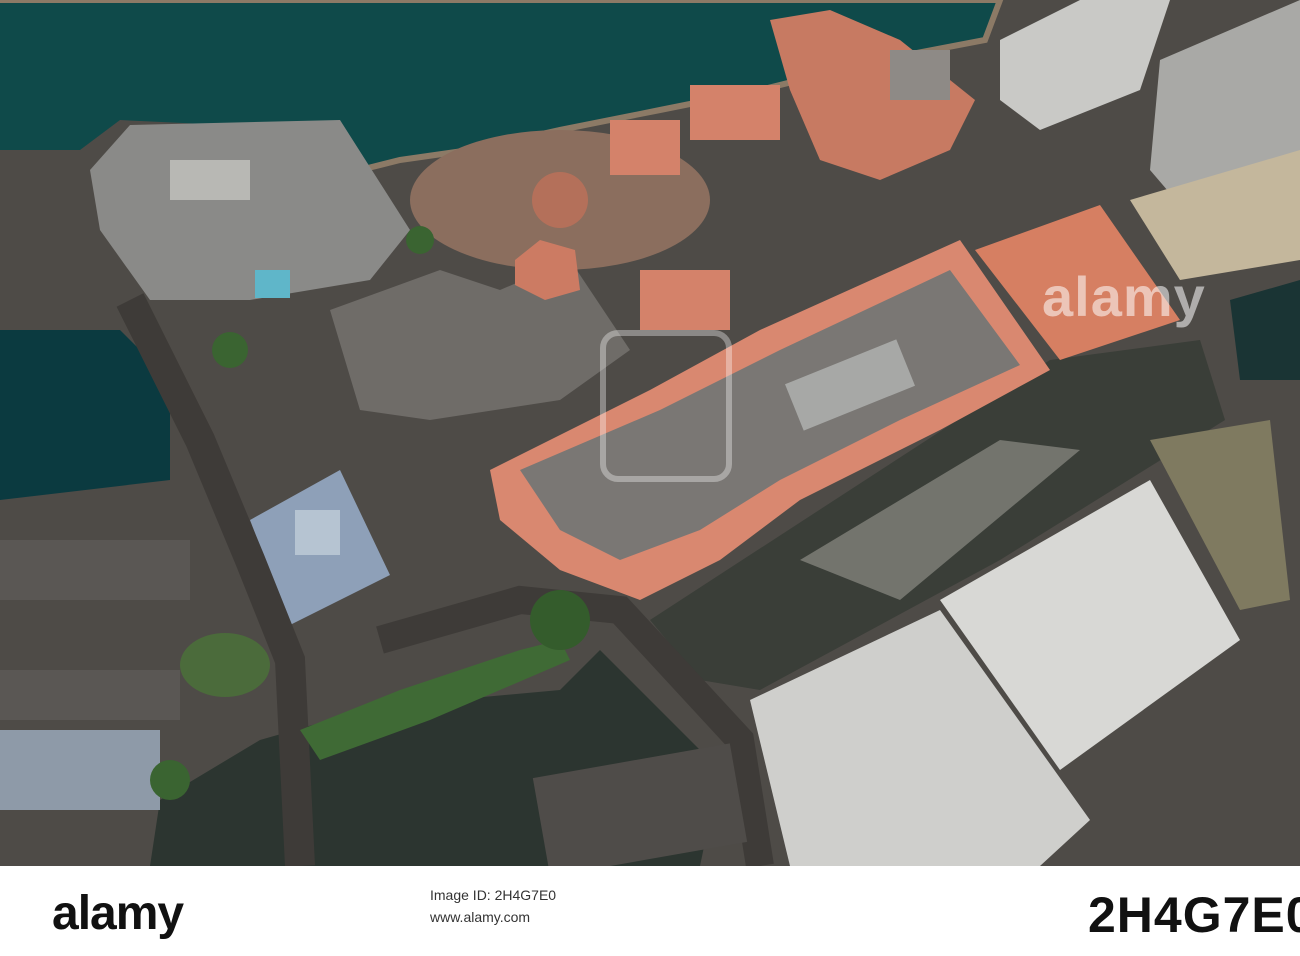  What do you see at coordinates (1124, 296) in the screenshot?
I see `watermark-text: alamy` at bounding box center [1124, 296].